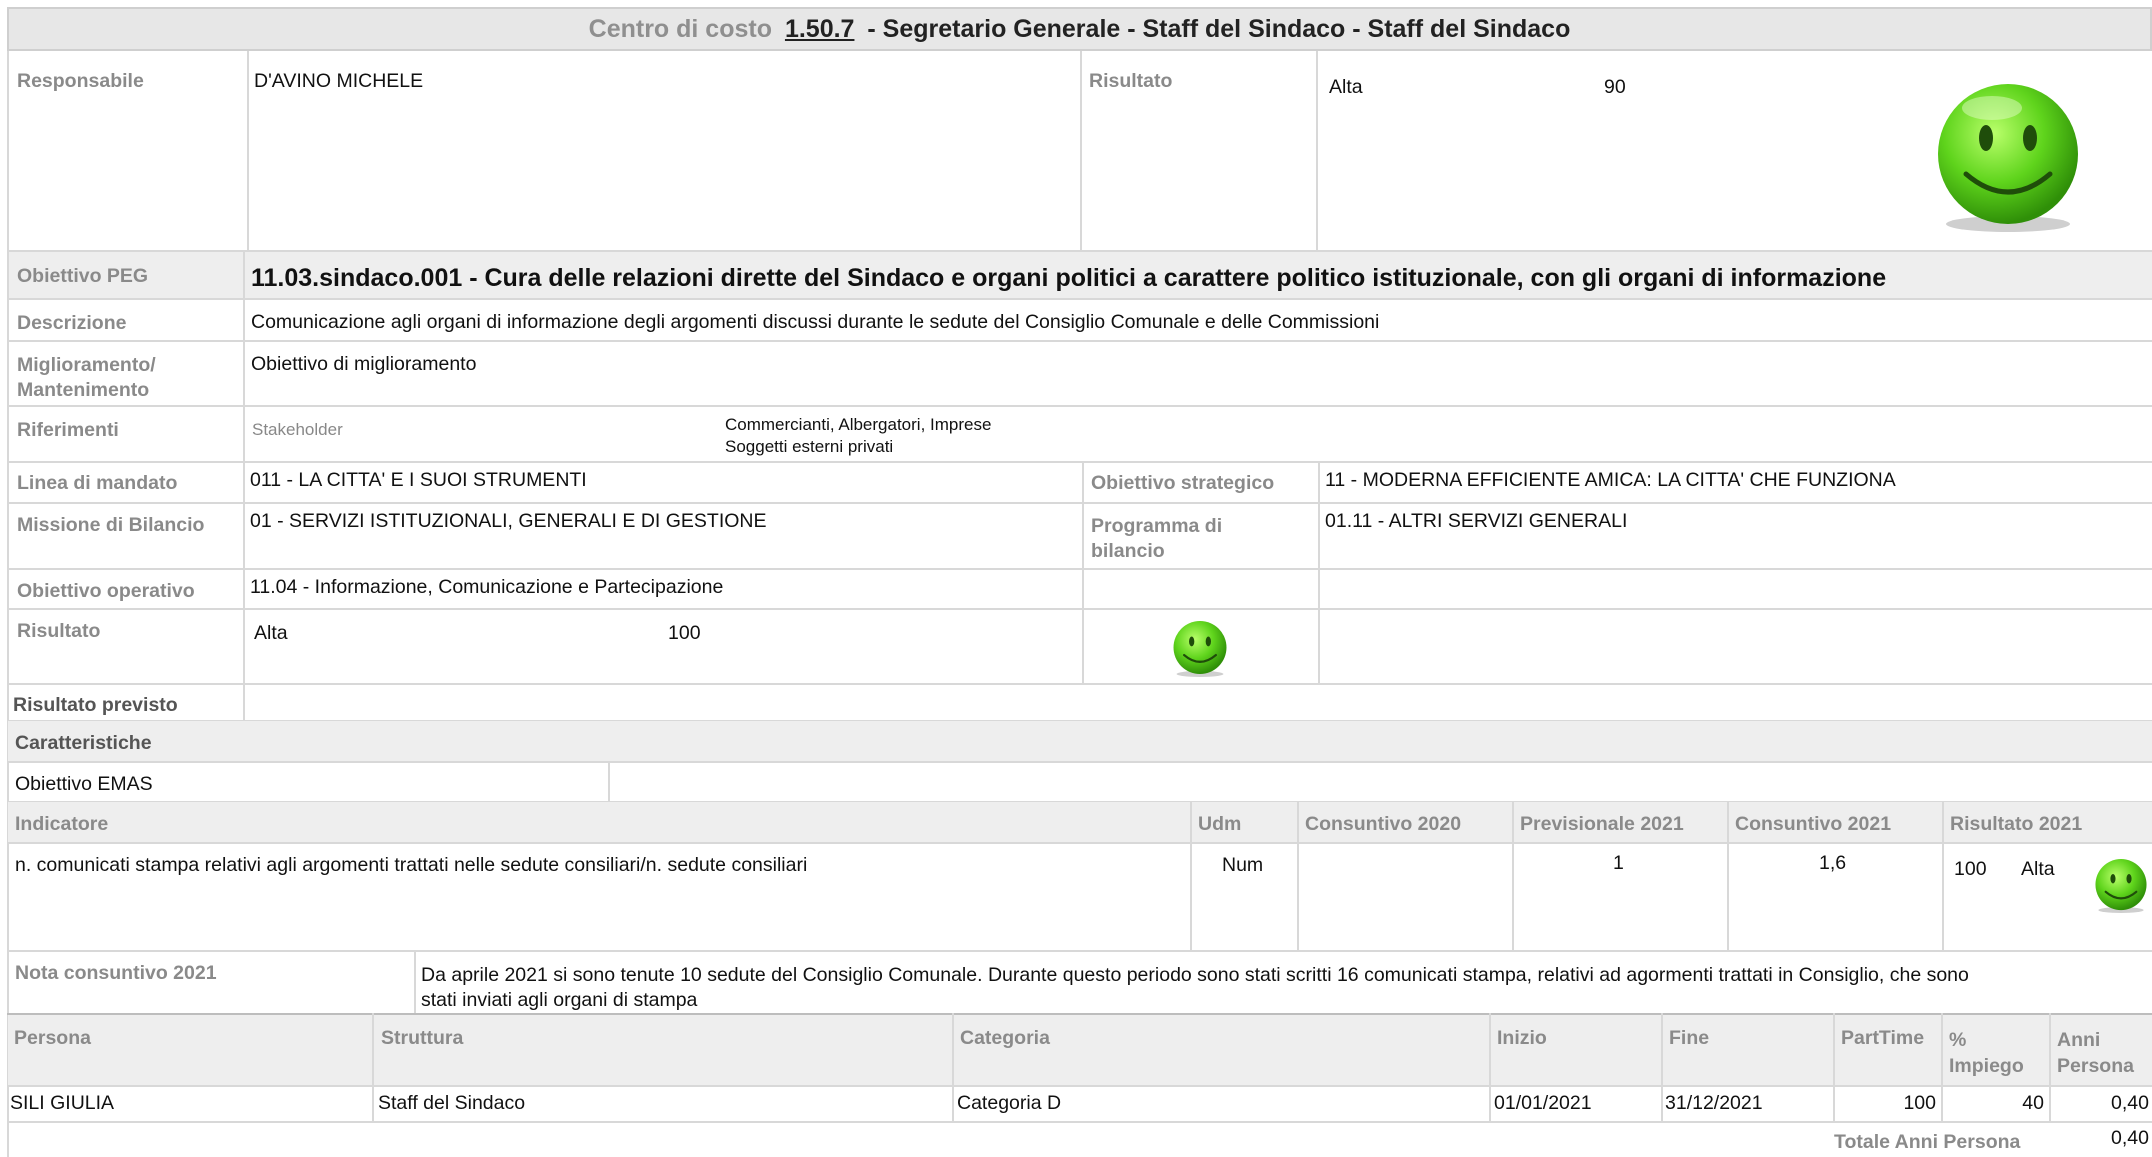  Describe the element at coordinates (1970, 869) in the screenshot. I see `indicatore-risultato-score: 100` at that location.